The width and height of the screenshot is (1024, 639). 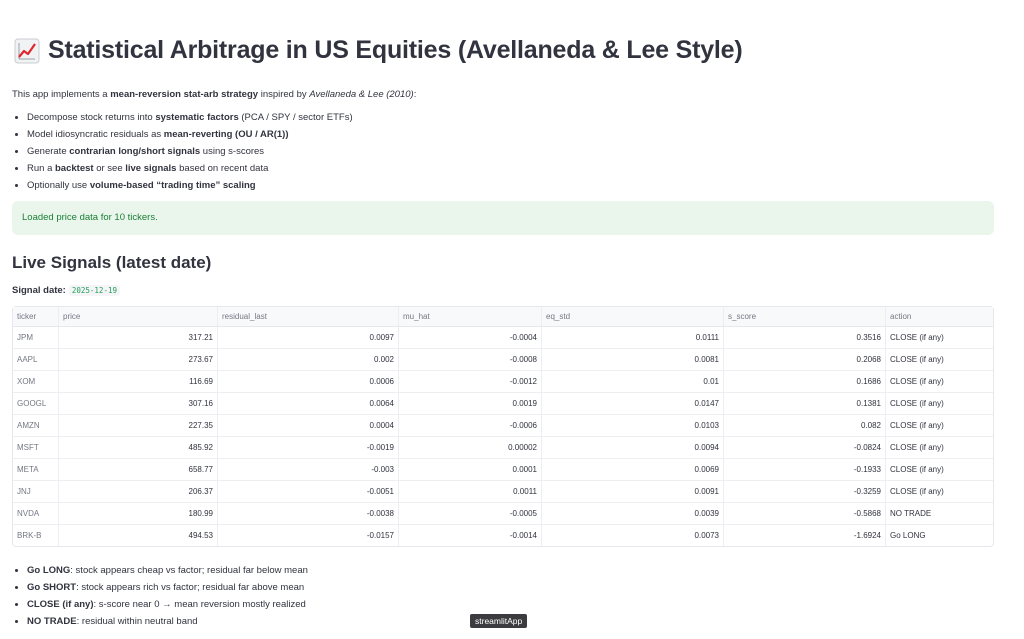 What do you see at coordinates (804, 447) in the screenshot?
I see `table-cell-s-score: -0.0824` at bounding box center [804, 447].